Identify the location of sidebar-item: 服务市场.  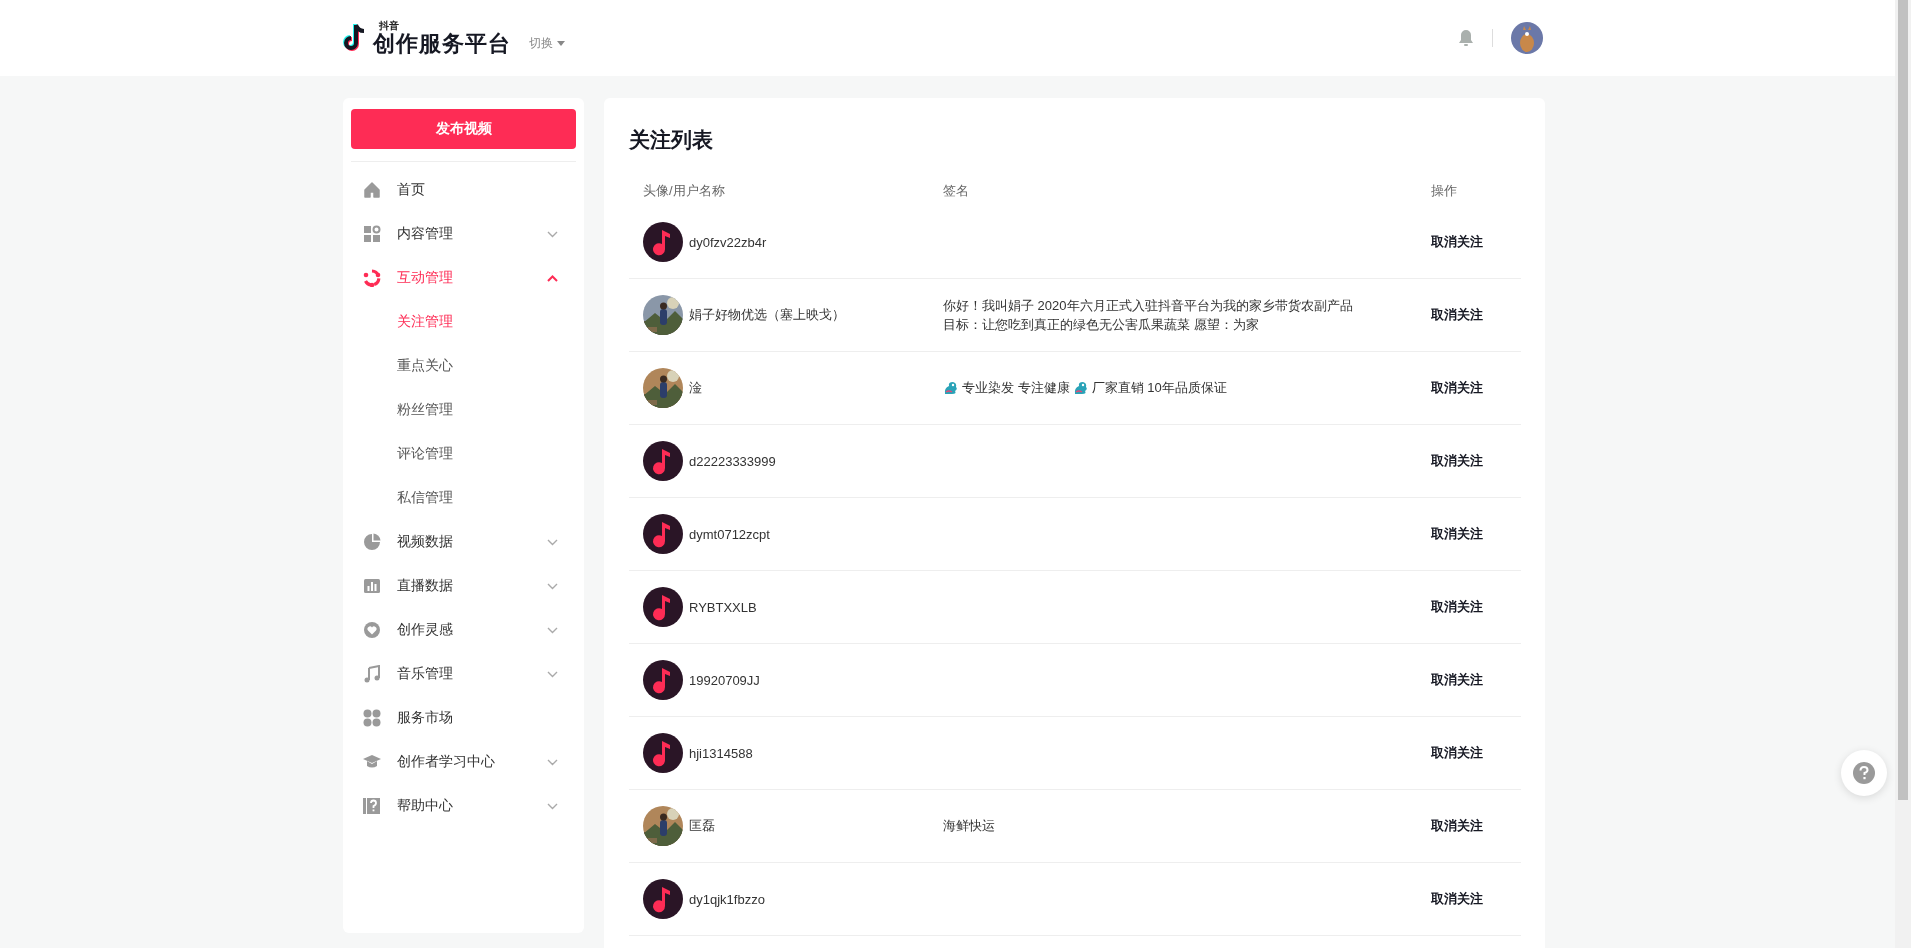
(477, 718).